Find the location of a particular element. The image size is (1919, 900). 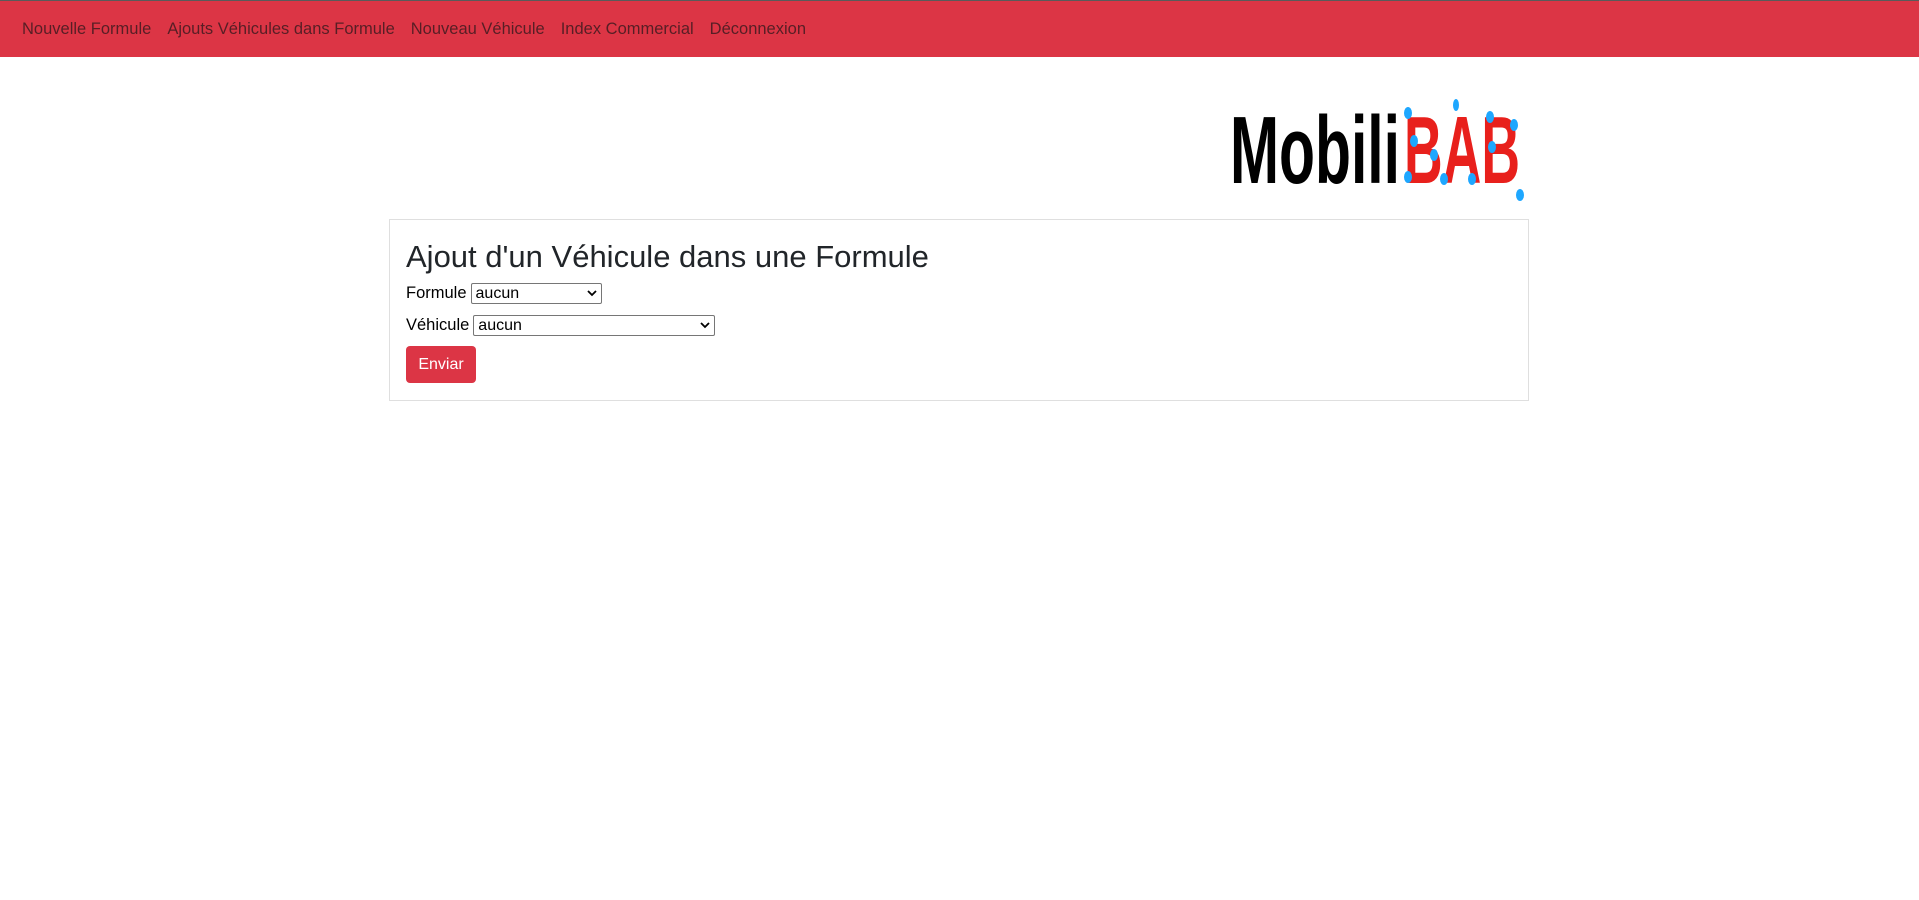

formule-label: Formule is located at coordinates (436, 293).